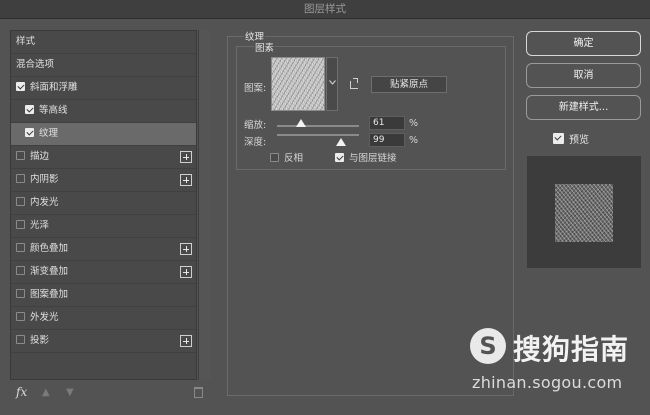 The height and width of the screenshot is (415, 650). Describe the element at coordinates (103, 318) in the screenshot. I see `style-item: 外发光` at that location.